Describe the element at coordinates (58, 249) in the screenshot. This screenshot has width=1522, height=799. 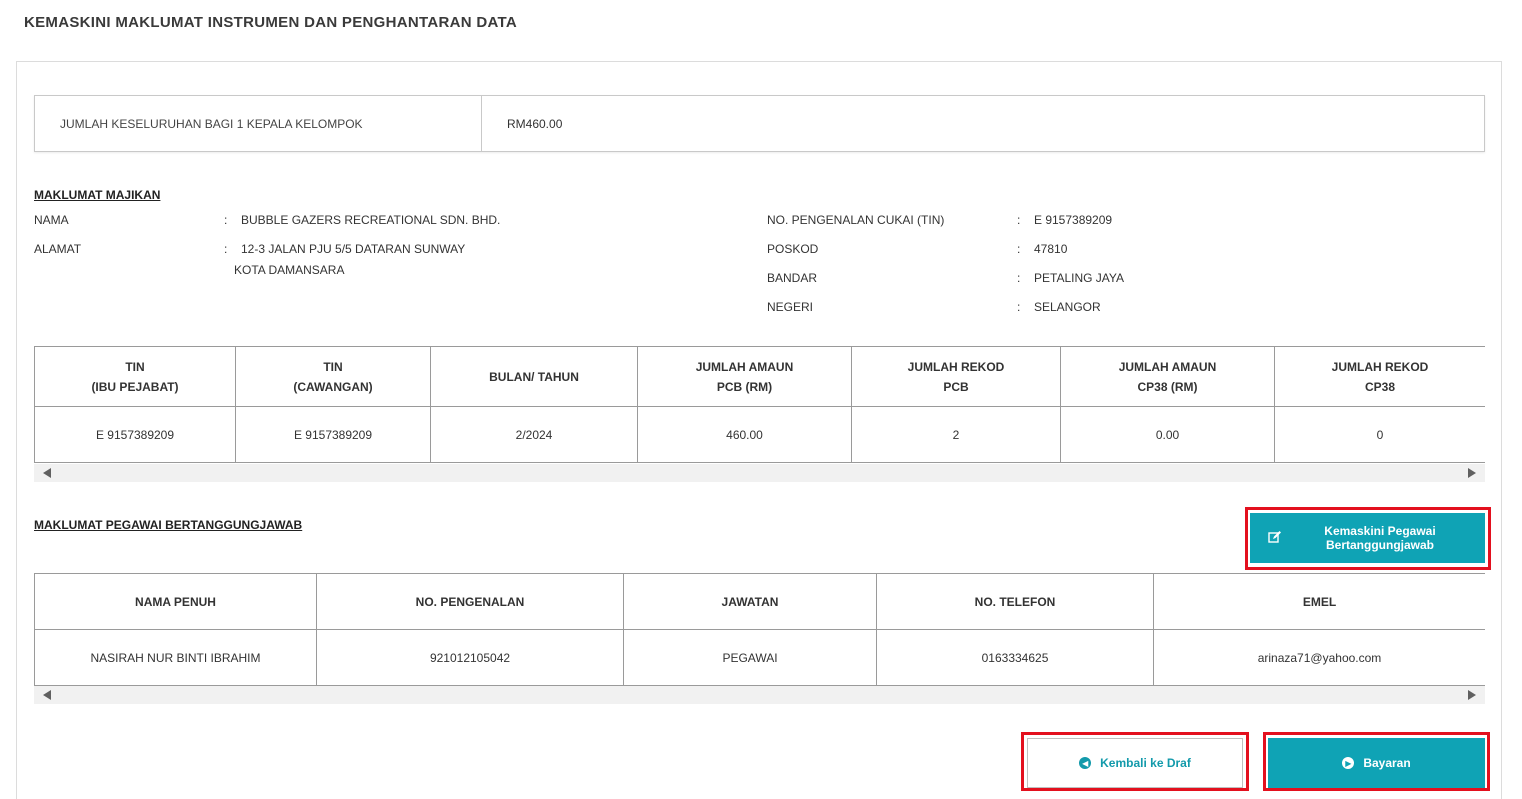
I see `employer-address-label: ALAMAT` at that location.